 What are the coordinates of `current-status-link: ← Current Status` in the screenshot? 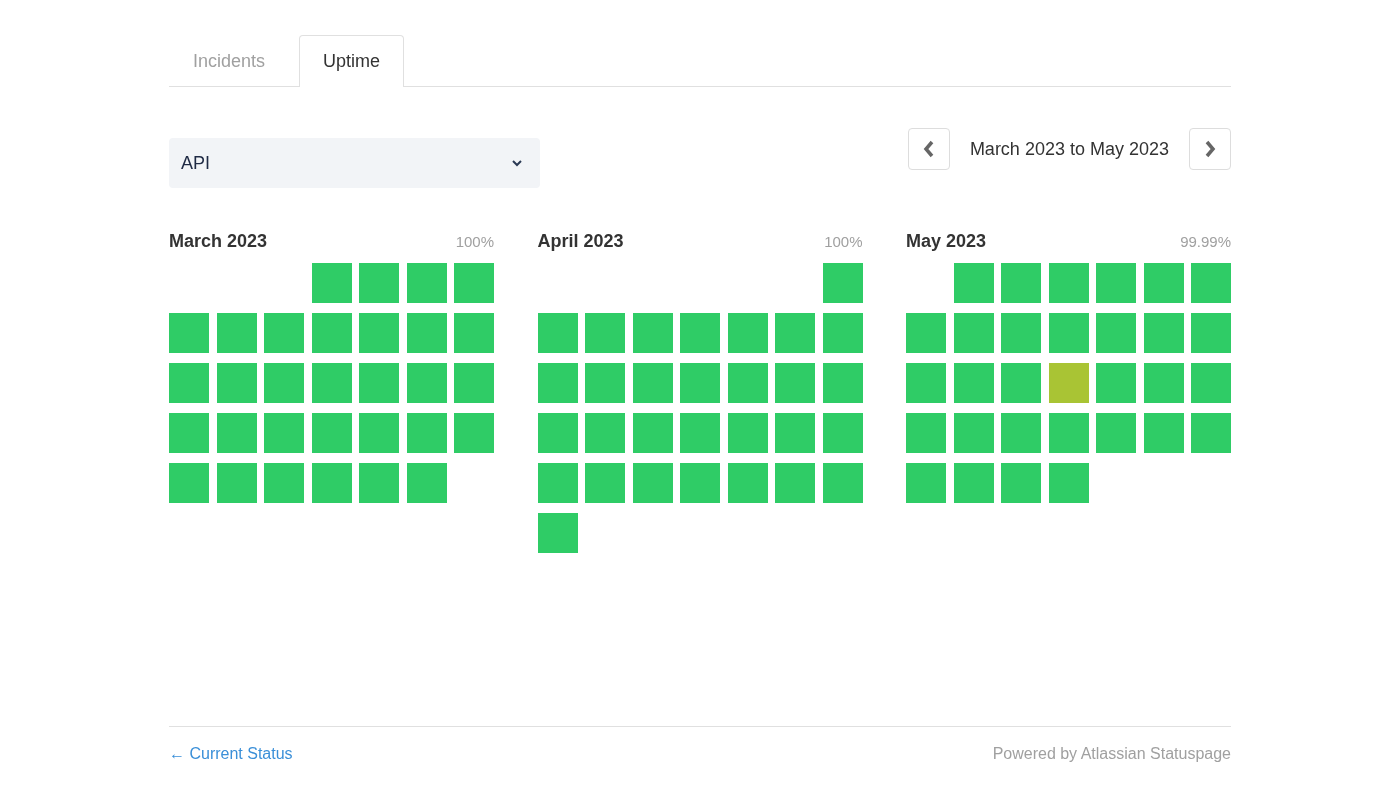 It's located at (231, 772).